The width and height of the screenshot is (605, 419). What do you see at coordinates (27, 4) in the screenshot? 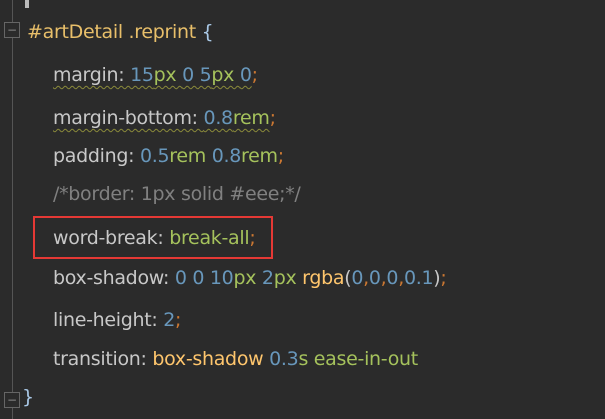
I see `text-caret` at bounding box center [27, 4].